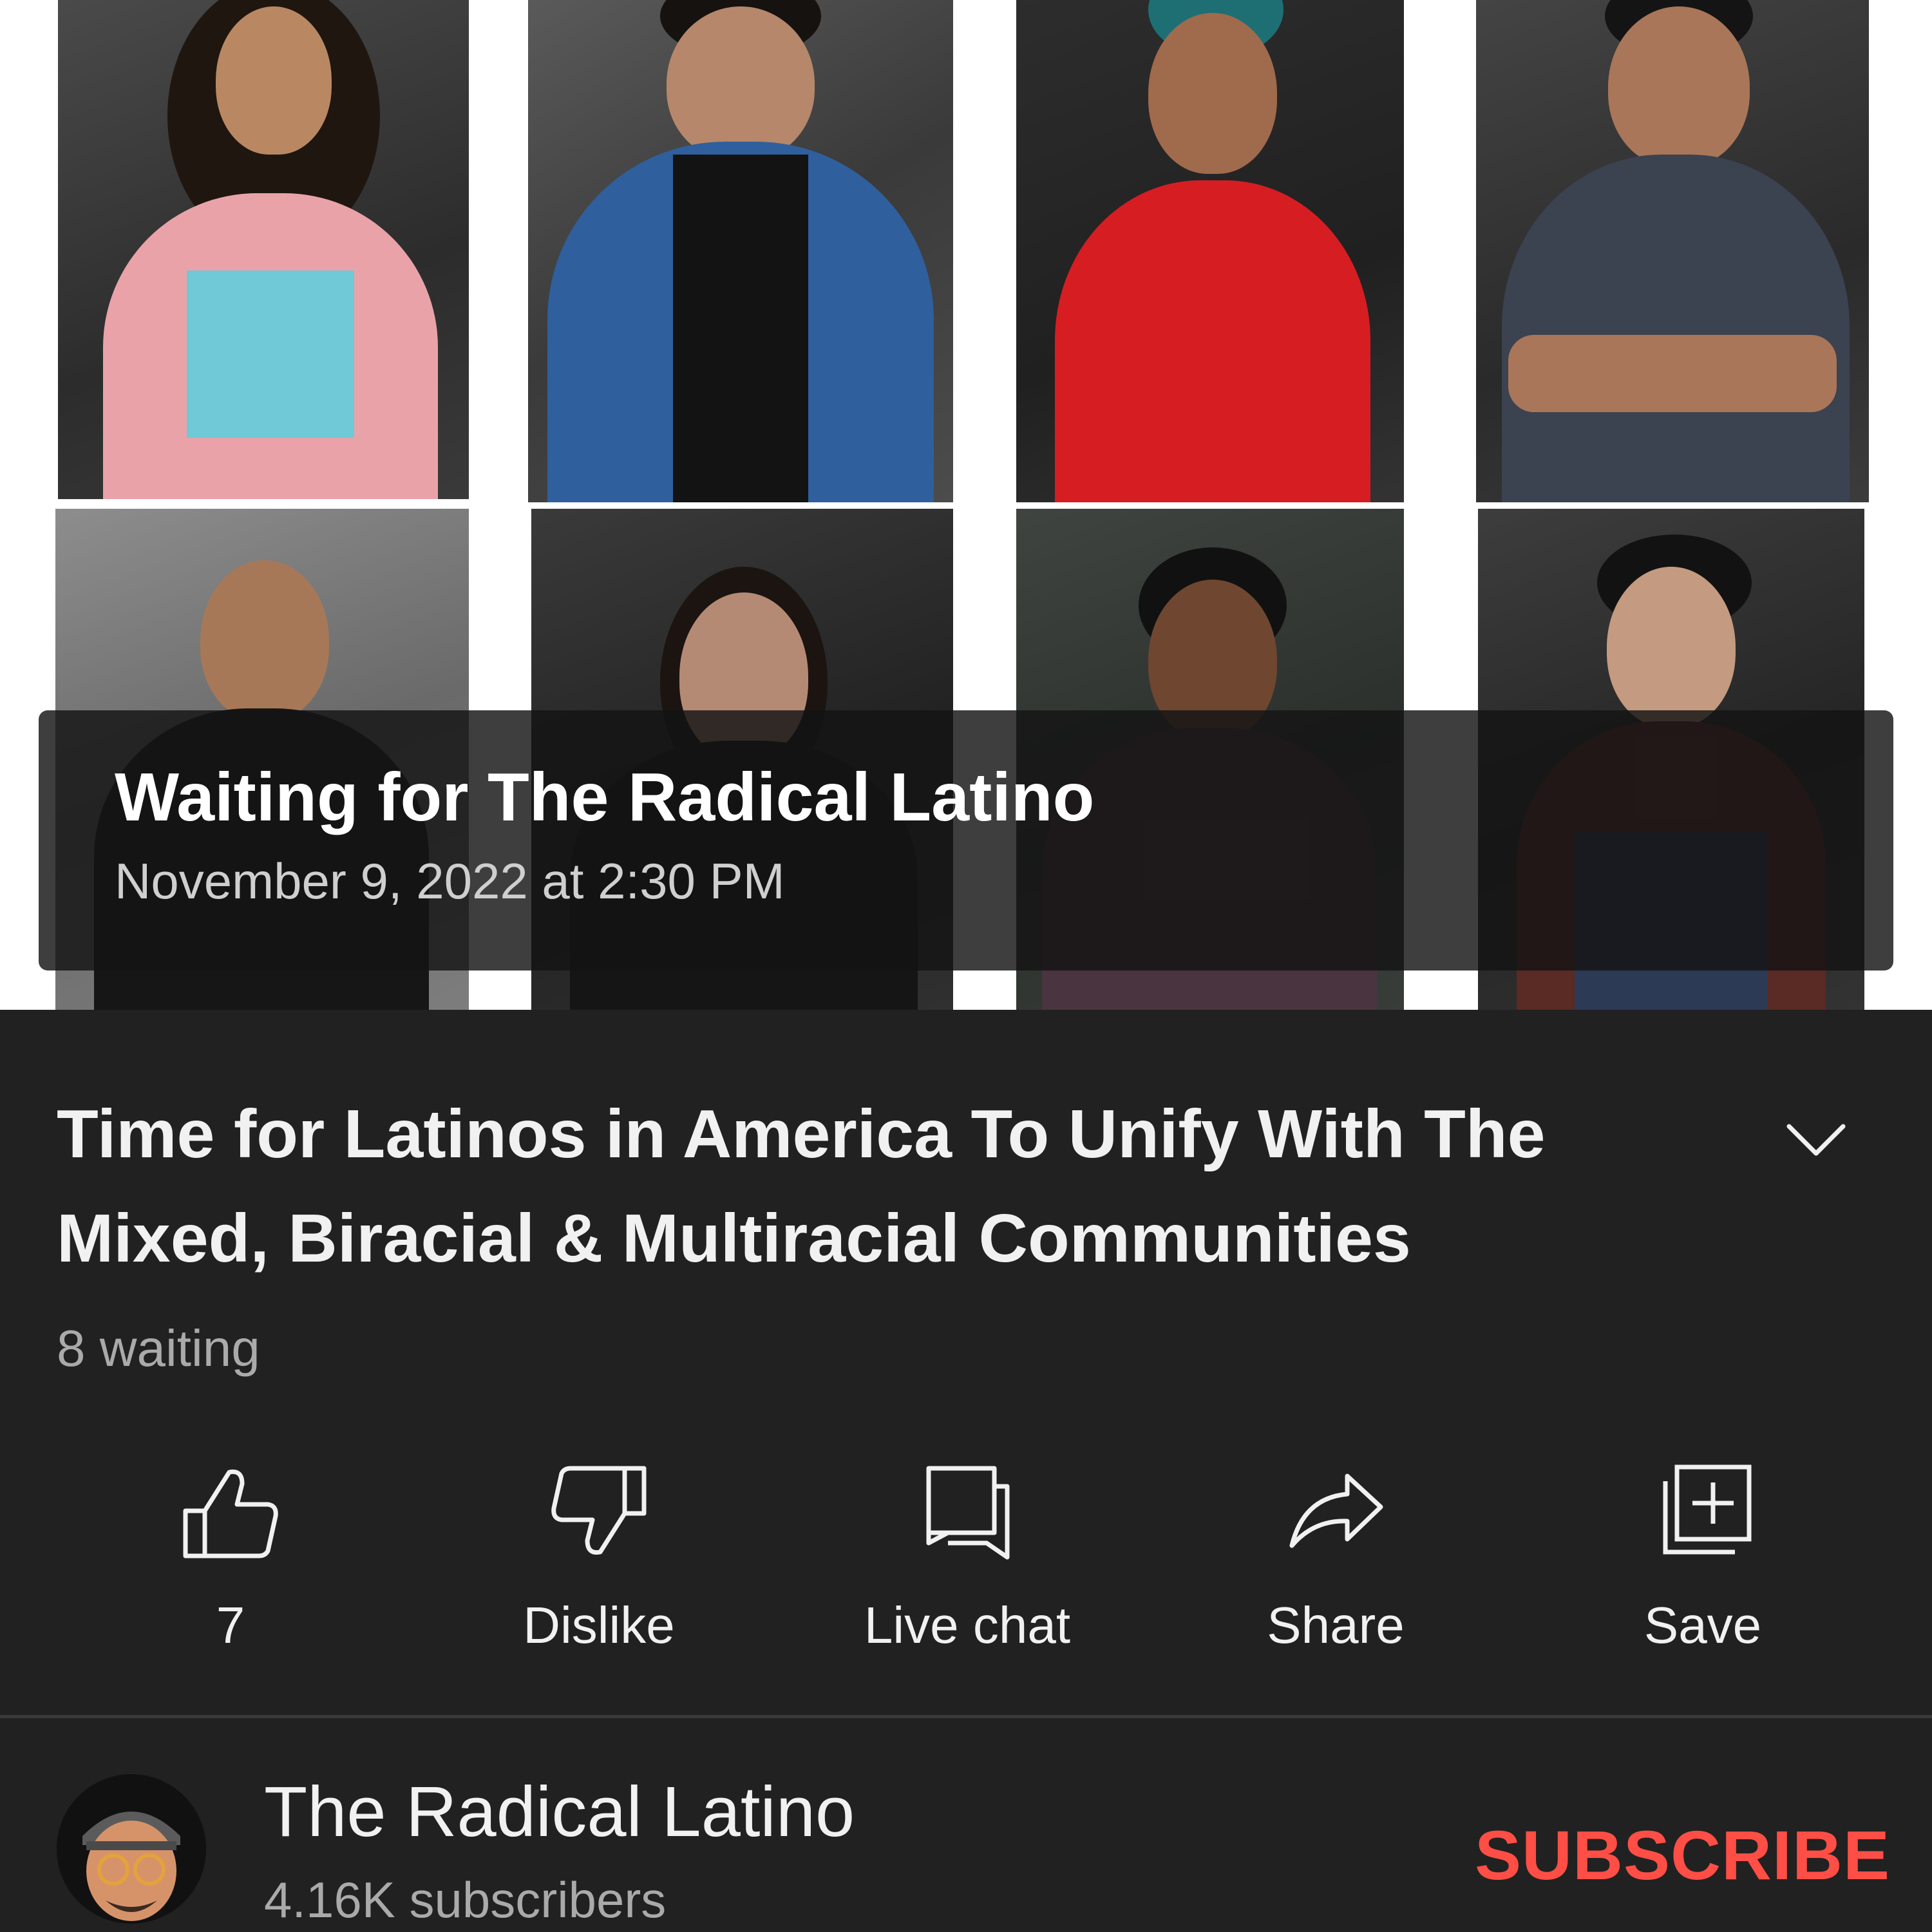 Image resolution: width=1932 pixels, height=1932 pixels. I want to click on live-chat-label: Live chat, so click(968, 1625).